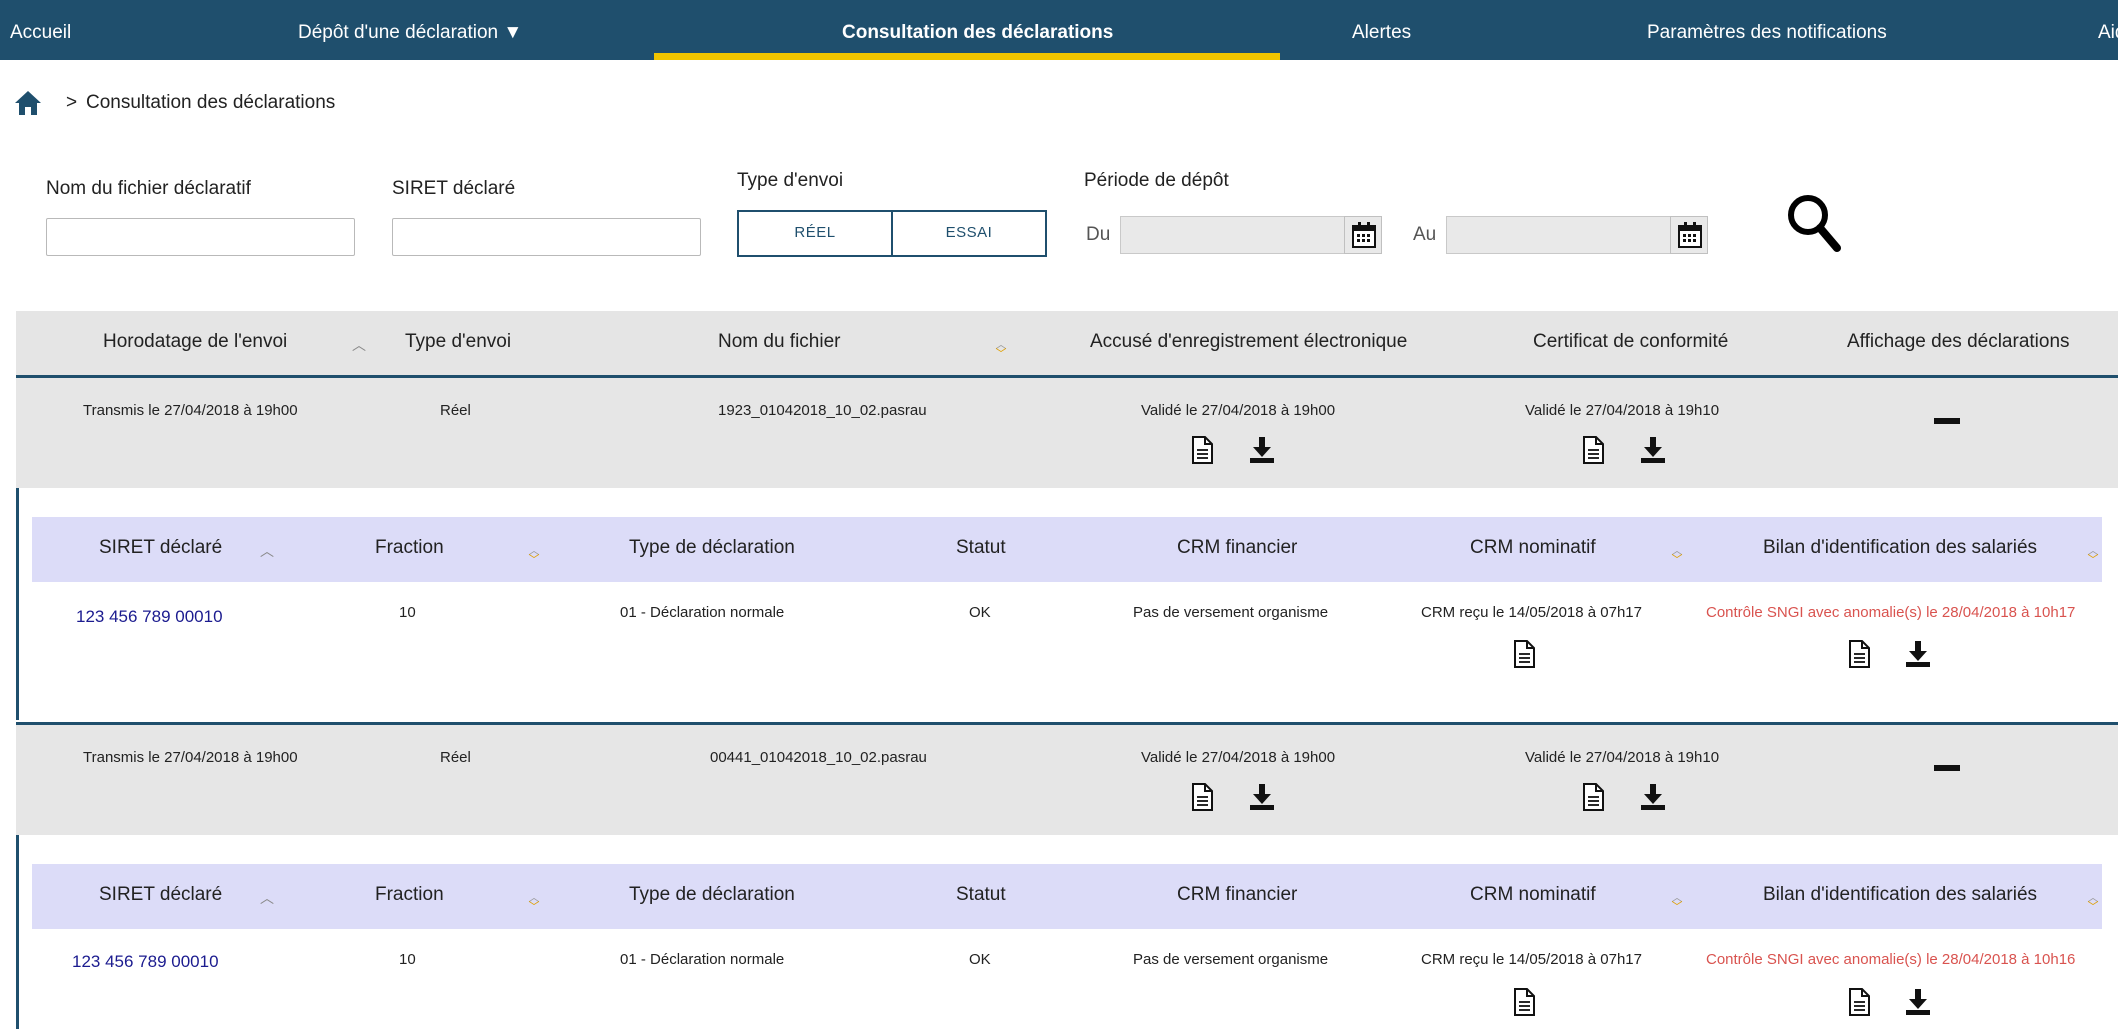 This screenshot has height=1029, width=2118. Describe the element at coordinates (981, 547) in the screenshot. I see `subcol-statut: Statut` at that location.